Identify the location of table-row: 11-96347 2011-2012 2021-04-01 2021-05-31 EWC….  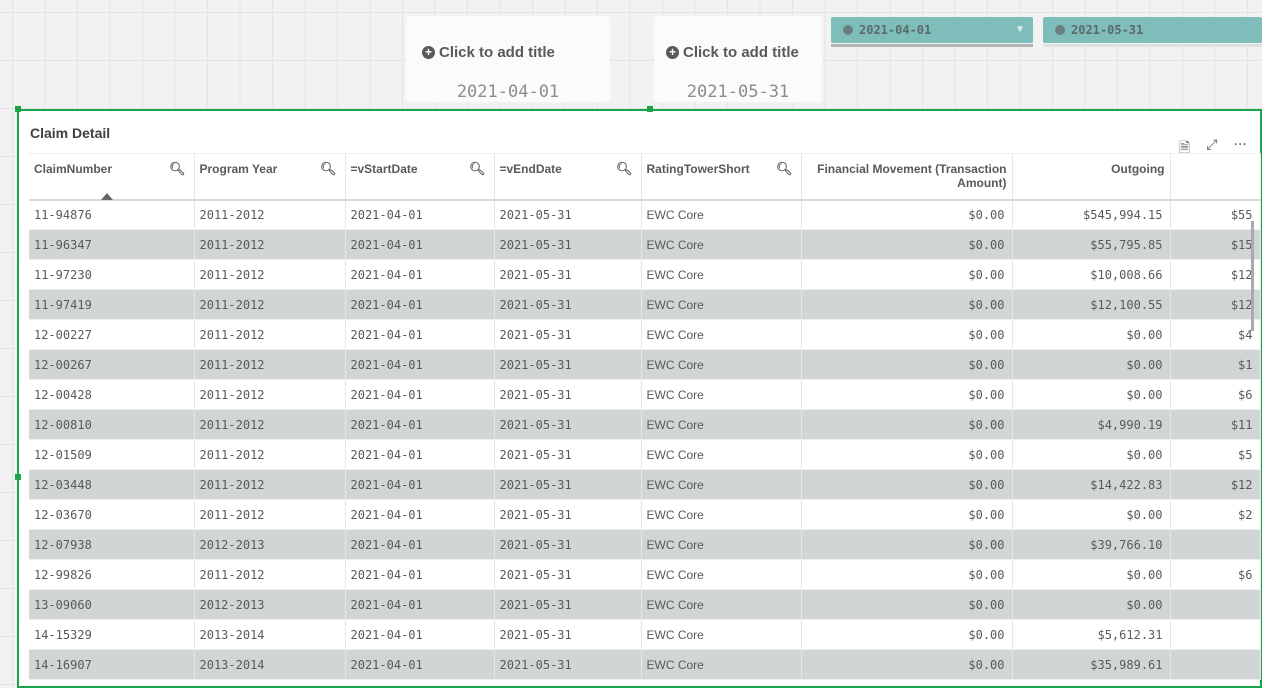
(645, 244).